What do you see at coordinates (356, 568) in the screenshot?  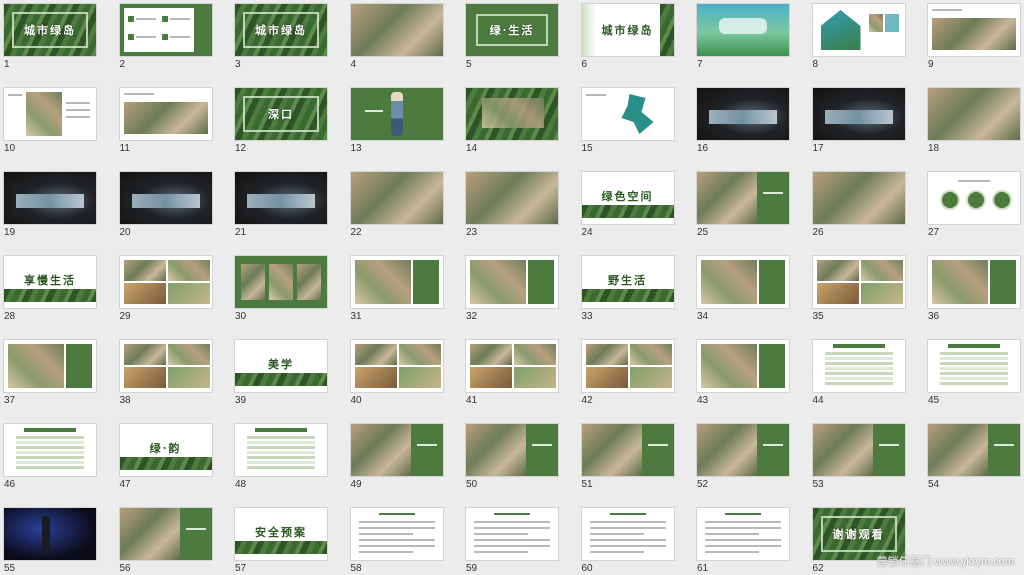 I see `slide-number: 58` at bounding box center [356, 568].